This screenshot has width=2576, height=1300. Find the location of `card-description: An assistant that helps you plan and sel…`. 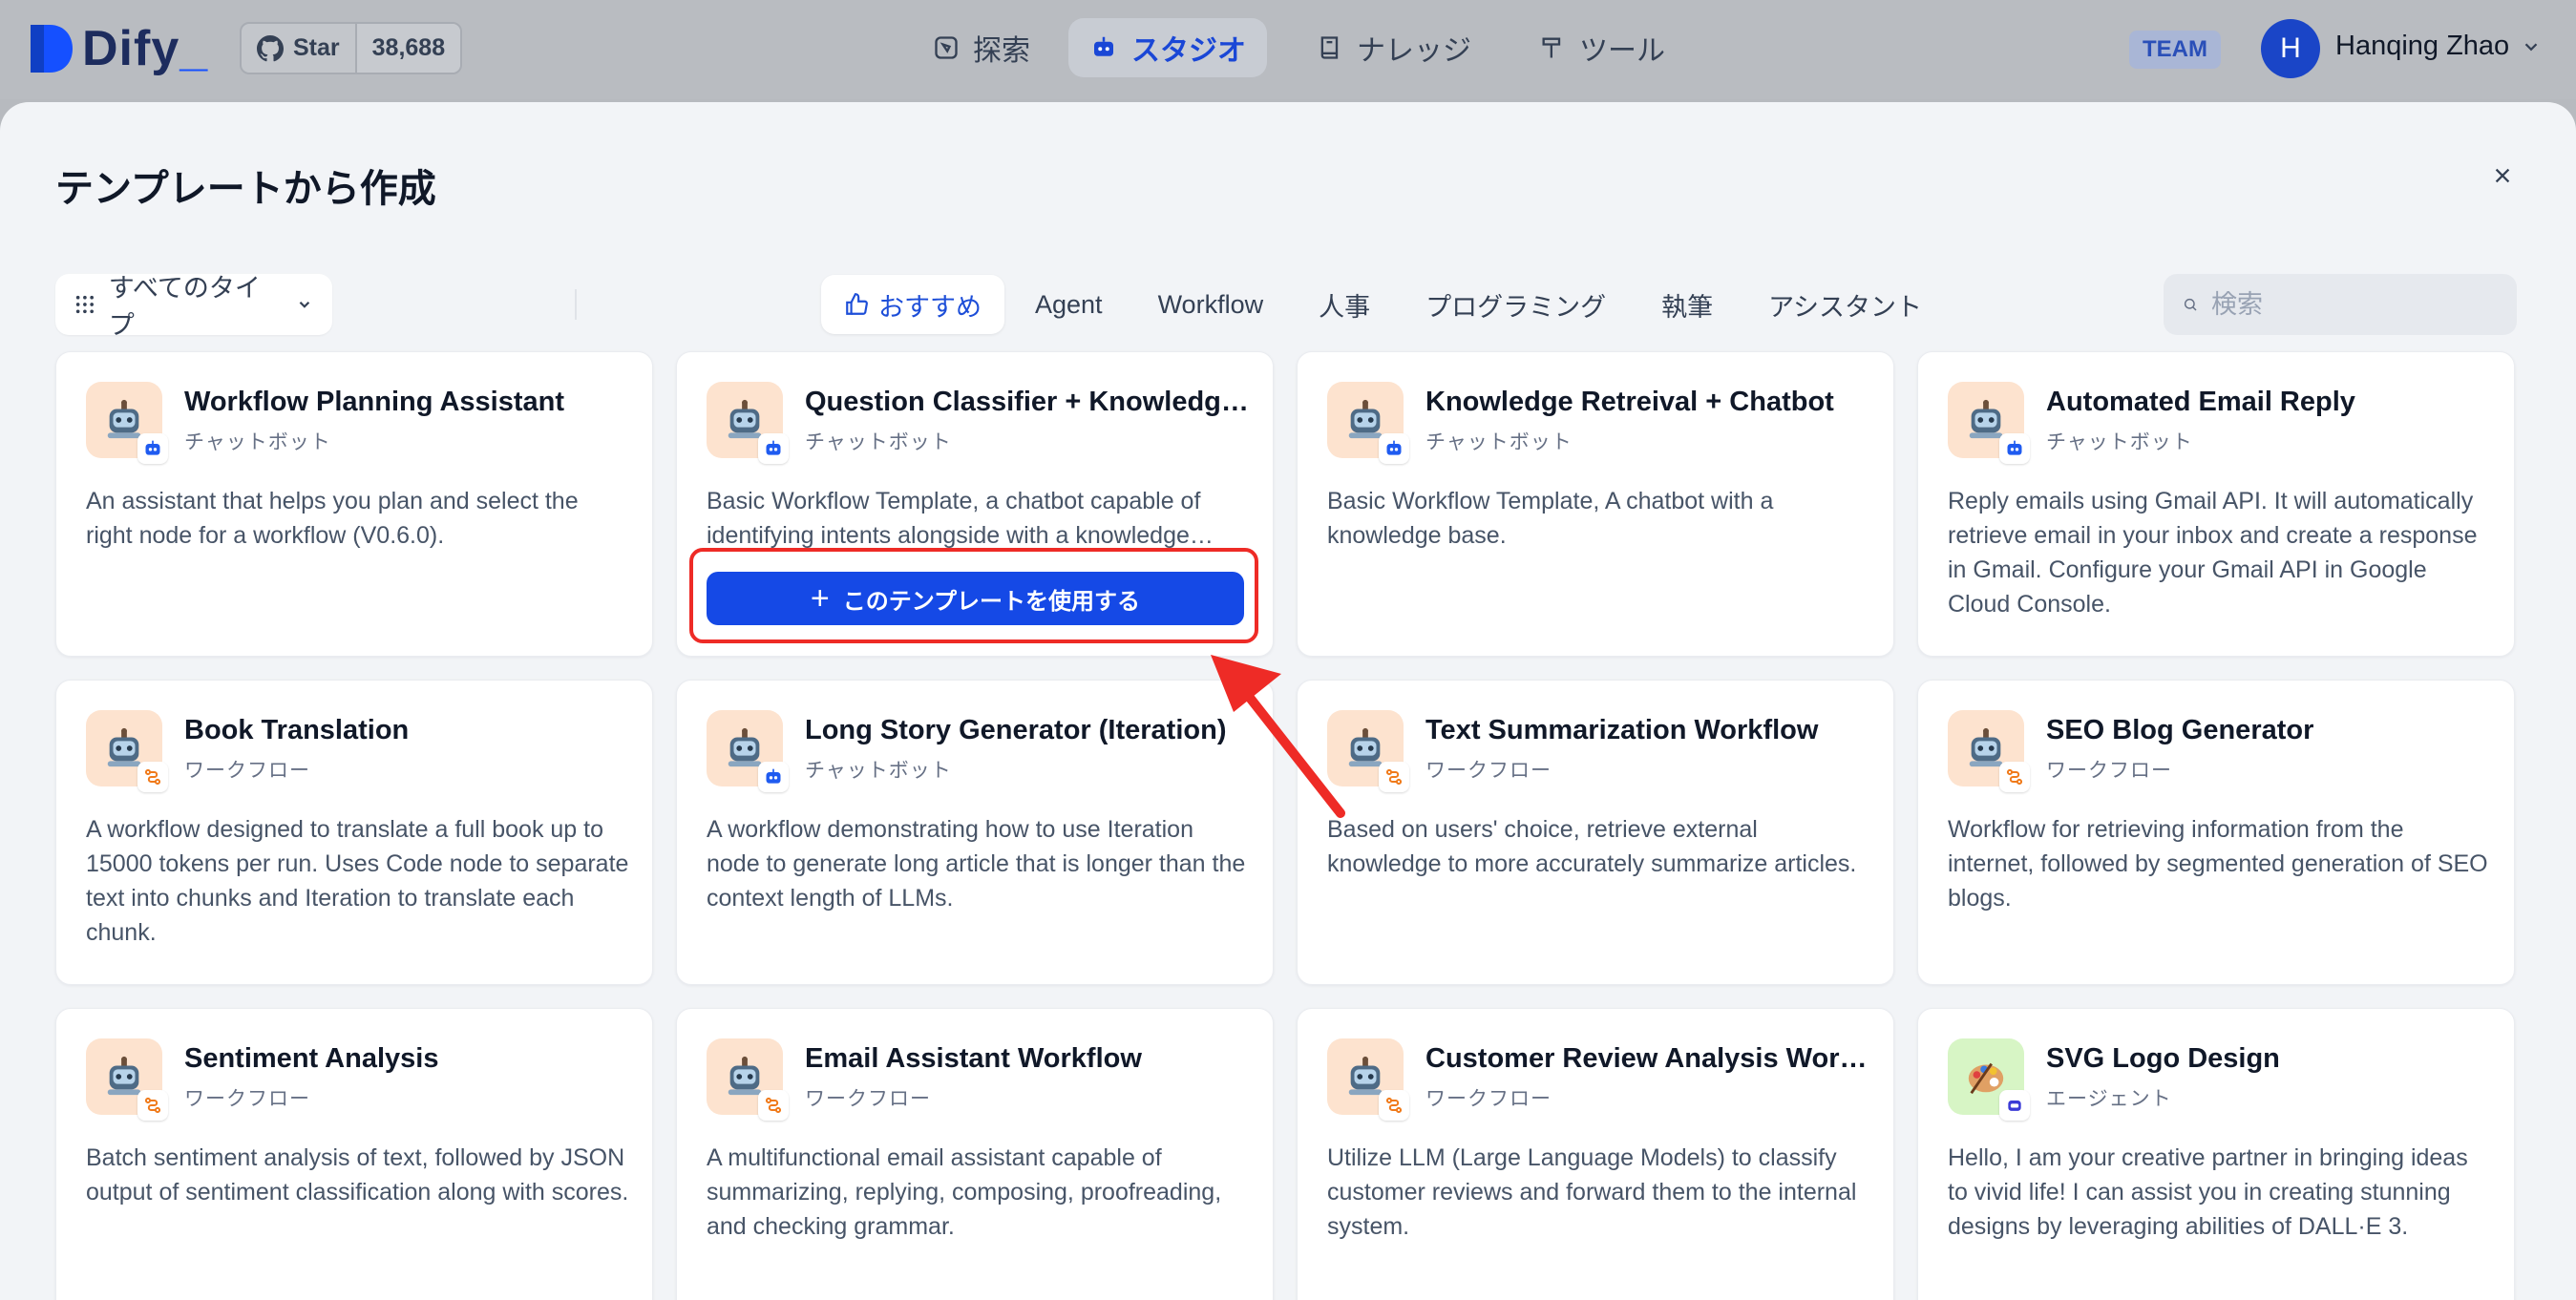

card-description: An assistant that helps you plan and sel… is located at coordinates (332, 518).